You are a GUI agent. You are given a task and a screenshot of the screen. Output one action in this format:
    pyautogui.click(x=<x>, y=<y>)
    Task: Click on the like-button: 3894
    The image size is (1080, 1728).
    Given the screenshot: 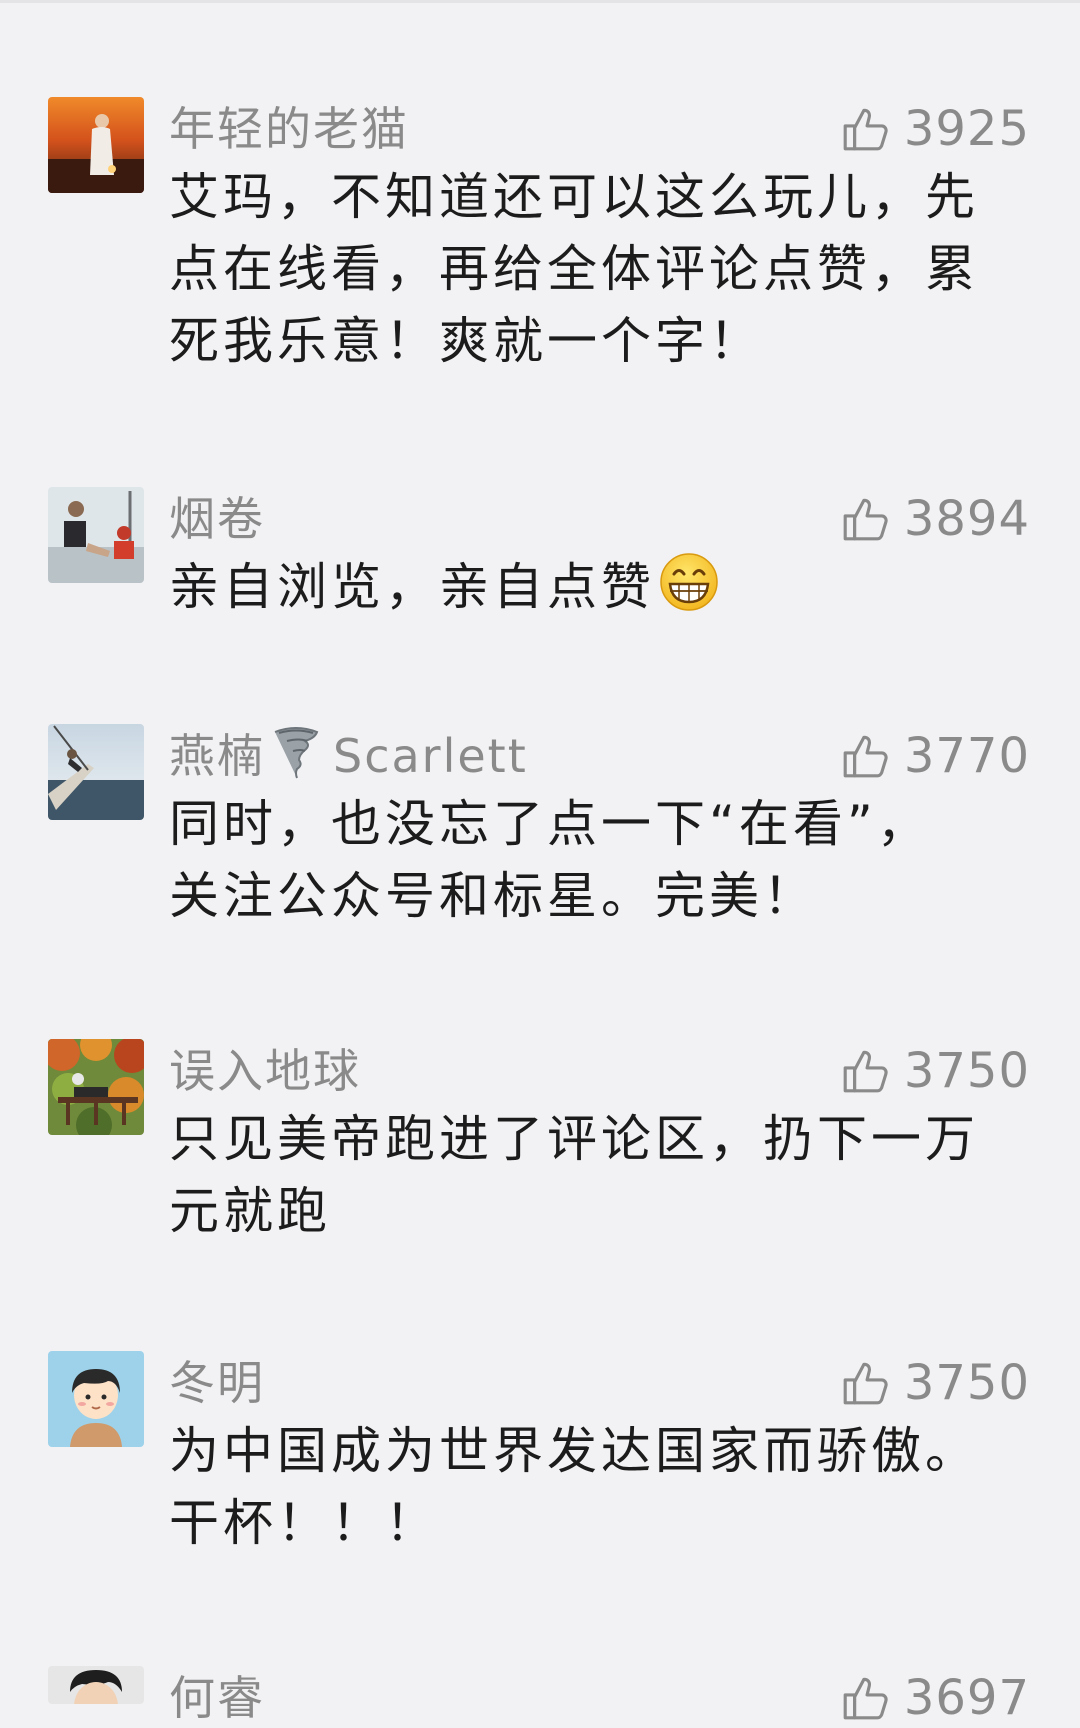 What is the action you would take?
    pyautogui.click(x=935, y=519)
    